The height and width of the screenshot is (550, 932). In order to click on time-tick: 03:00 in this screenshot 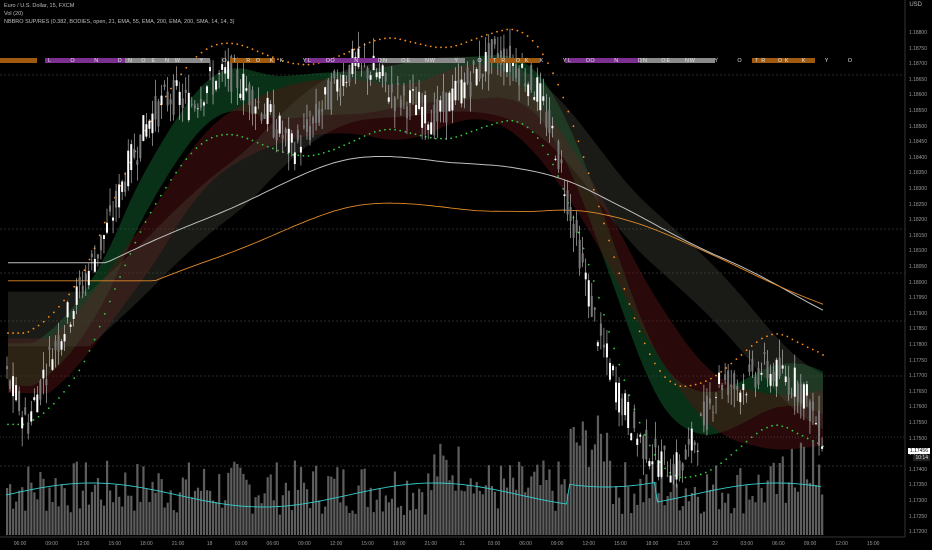, I will do `click(747, 544)`.